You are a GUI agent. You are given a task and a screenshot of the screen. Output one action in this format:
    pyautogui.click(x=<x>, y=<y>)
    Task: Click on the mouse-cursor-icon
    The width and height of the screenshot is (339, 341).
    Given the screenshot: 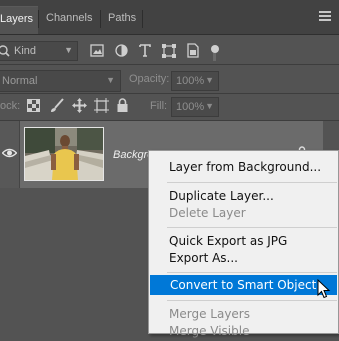 What is the action you would take?
    pyautogui.click(x=324, y=289)
    